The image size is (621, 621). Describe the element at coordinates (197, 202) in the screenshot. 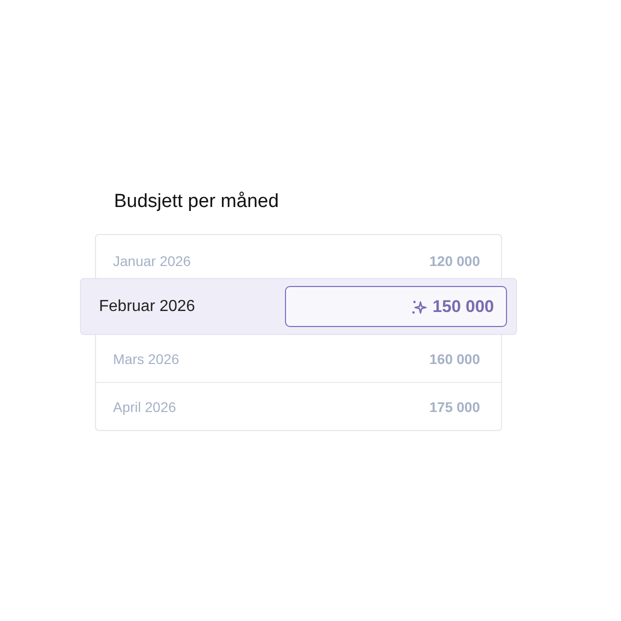

I see `section-title: Budsjett per måned` at that location.